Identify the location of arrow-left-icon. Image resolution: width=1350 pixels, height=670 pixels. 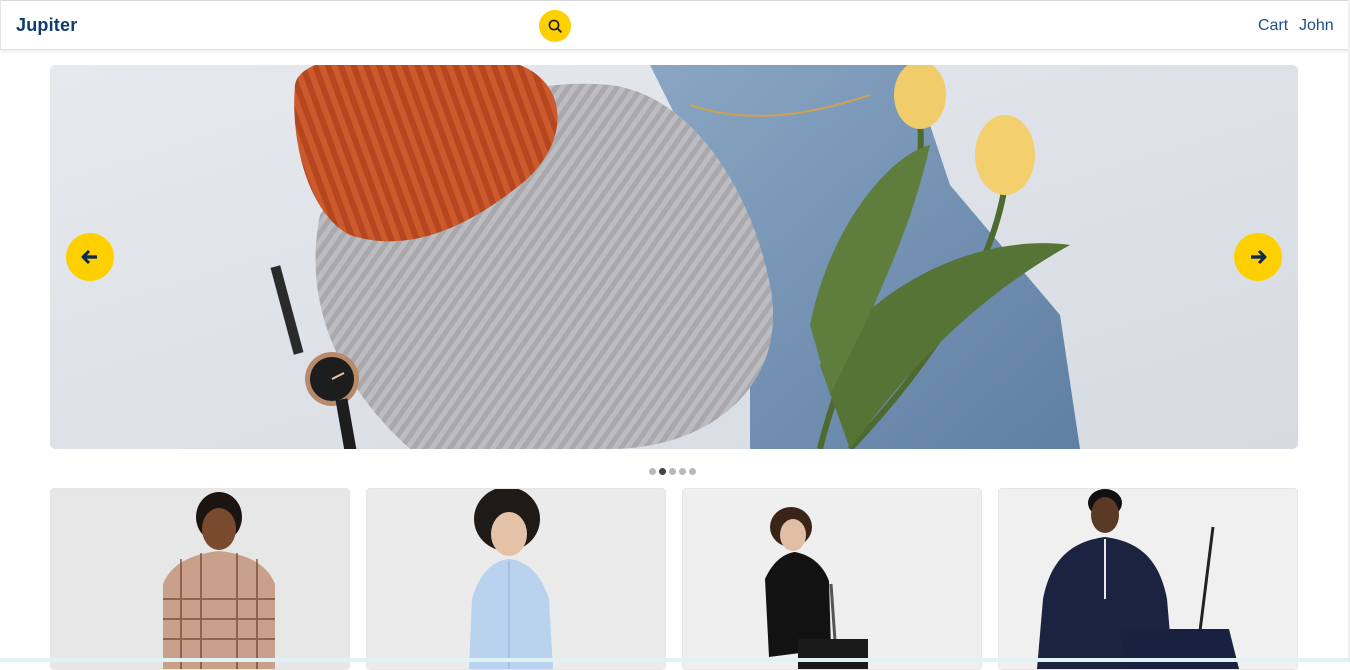
(89, 257).